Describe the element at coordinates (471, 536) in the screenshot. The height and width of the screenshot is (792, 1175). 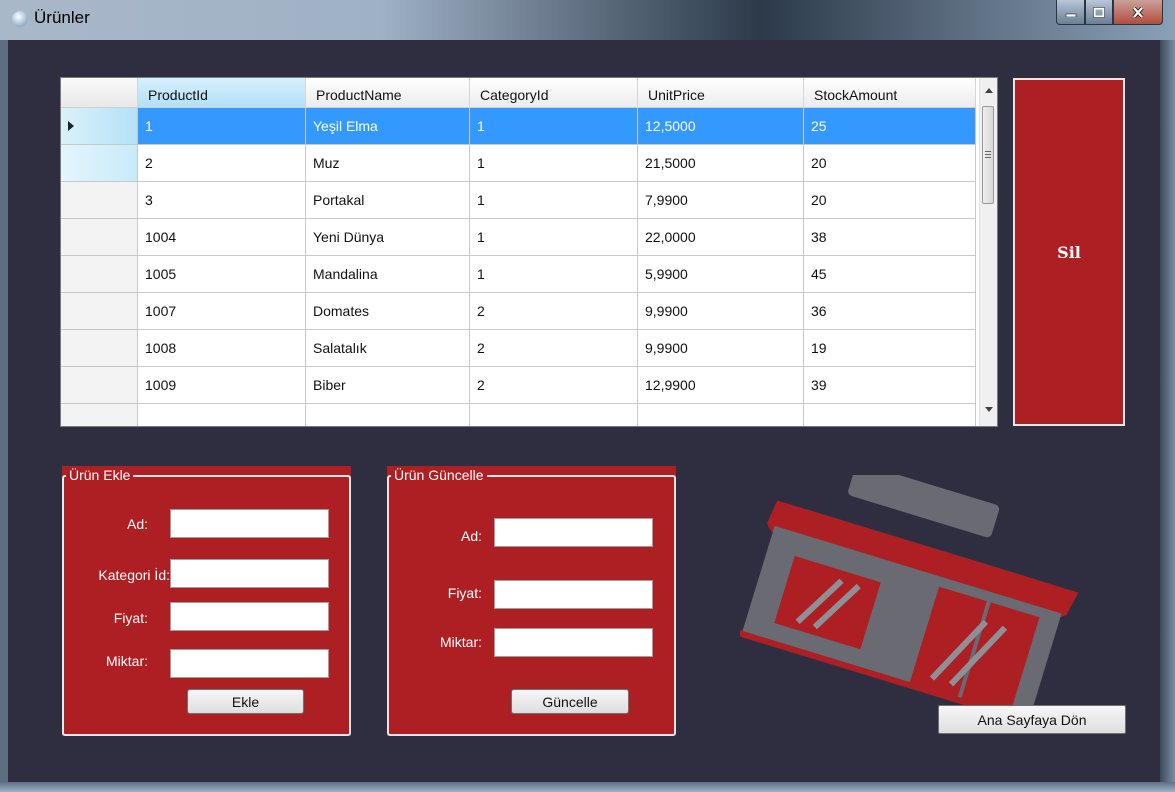
I see `update-name-label: Ad:` at that location.